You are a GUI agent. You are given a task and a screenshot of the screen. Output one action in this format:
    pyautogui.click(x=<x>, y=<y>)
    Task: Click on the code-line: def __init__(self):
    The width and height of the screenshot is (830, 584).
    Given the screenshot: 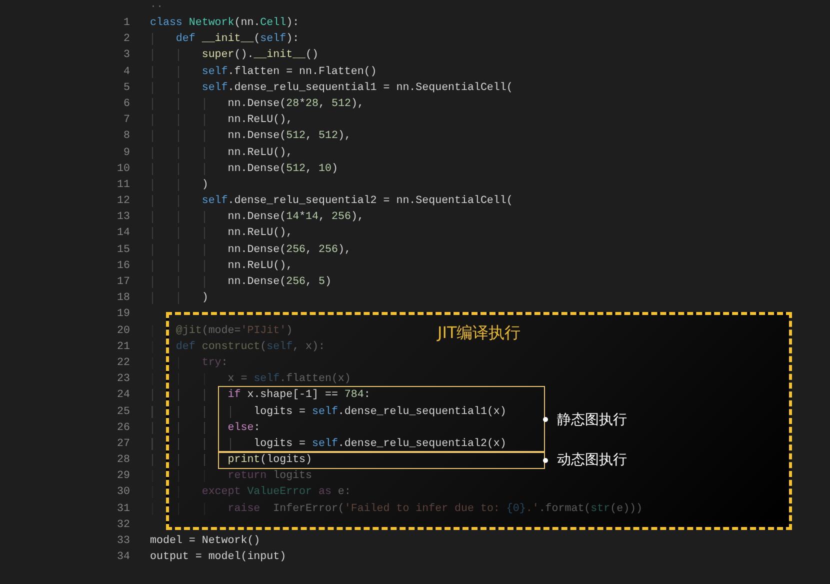 What is the action you would take?
    pyautogui.click(x=225, y=39)
    